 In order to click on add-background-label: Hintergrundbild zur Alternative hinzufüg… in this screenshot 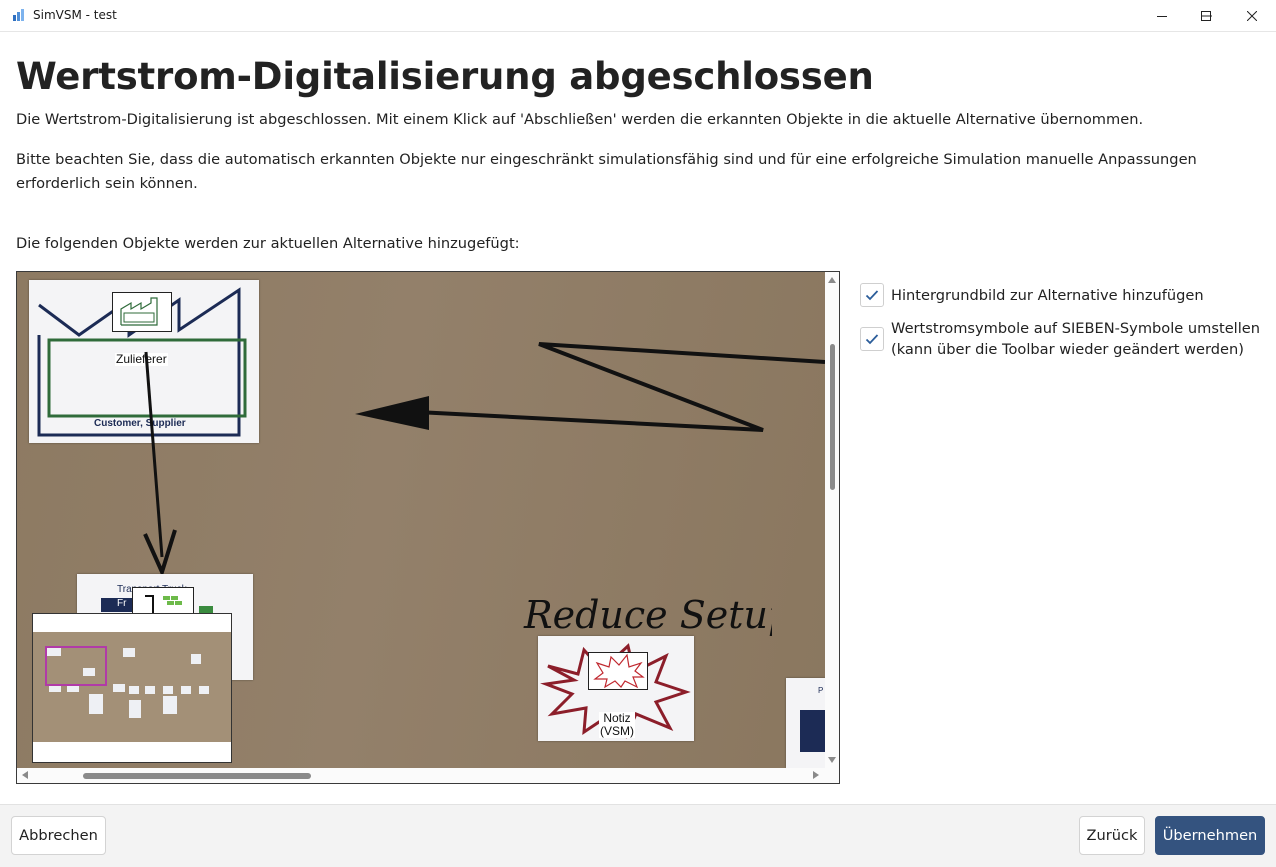, I will do `click(1047, 295)`.